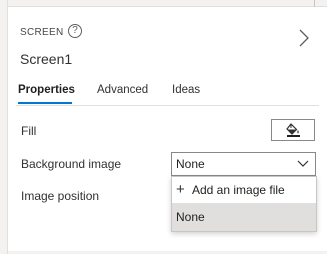 The image size is (327, 254). I want to click on tab-bar: Properties Advanced Ideas, so click(167, 94).